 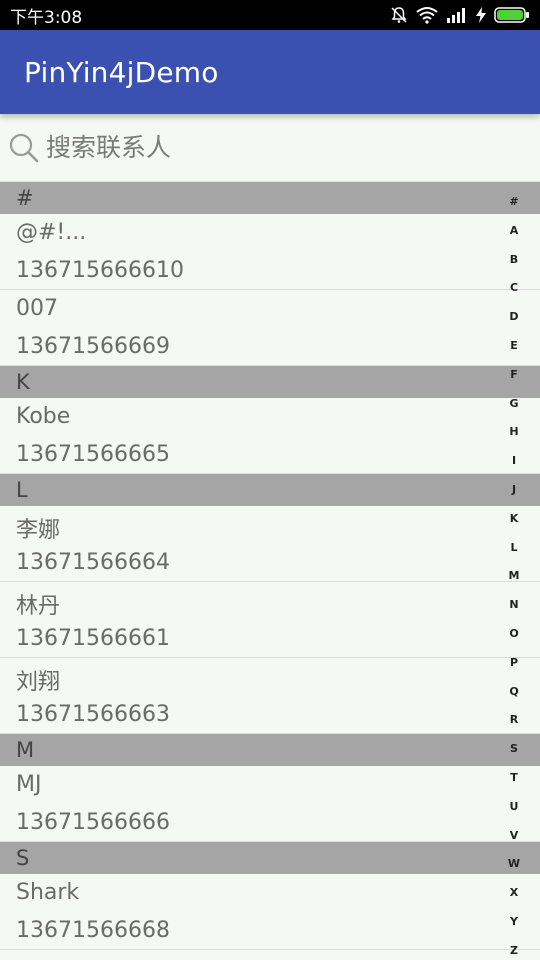 I want to click on contact-name: MJ, so click(x=29, y=784).